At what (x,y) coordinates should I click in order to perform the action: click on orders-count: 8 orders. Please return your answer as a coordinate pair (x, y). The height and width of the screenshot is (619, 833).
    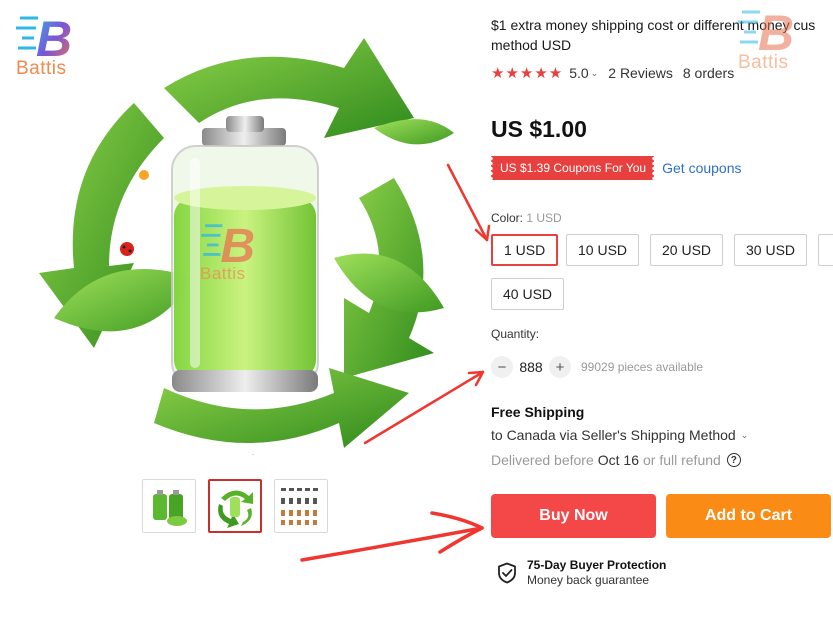
    Looking at the image, I should click on (708, 73).